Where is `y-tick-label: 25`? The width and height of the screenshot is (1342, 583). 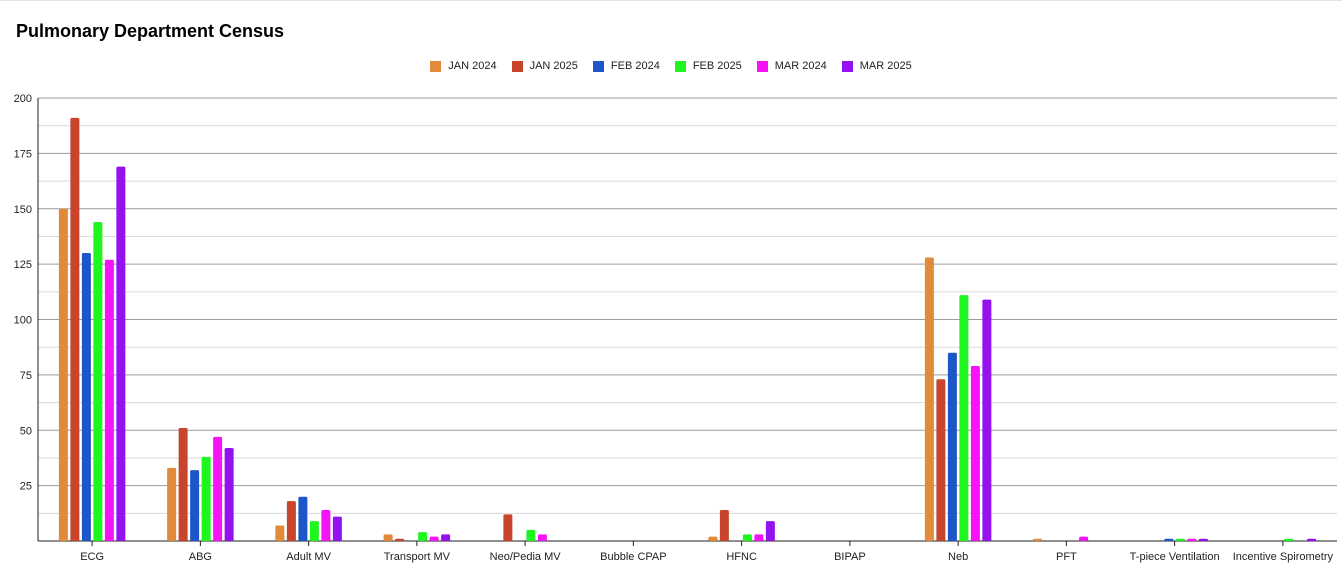
y-tick-label: 25 is located at coordinates (26, 487).